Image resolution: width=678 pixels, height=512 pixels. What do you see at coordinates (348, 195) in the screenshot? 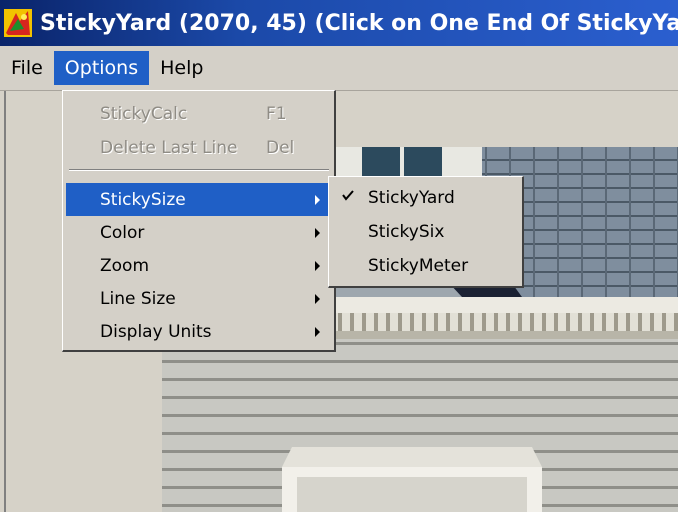
I see `checkmark-icon` at bounding box center [348, 195].